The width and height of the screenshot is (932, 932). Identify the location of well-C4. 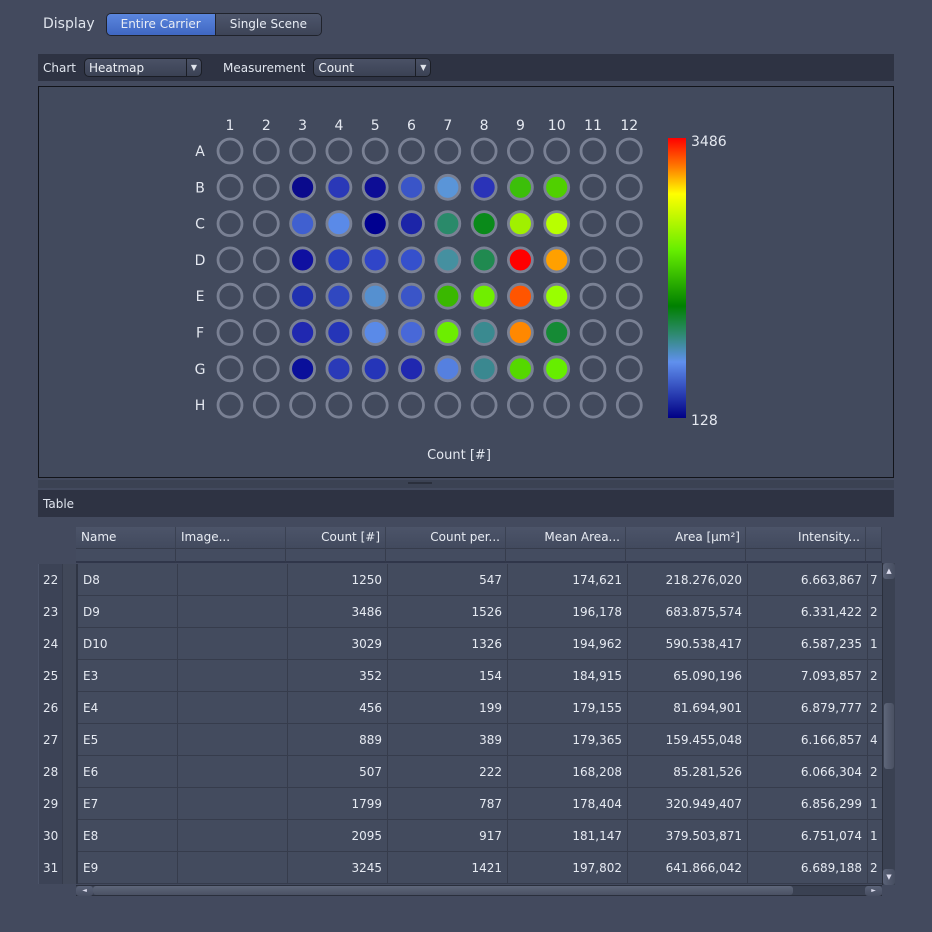
(339, 224).